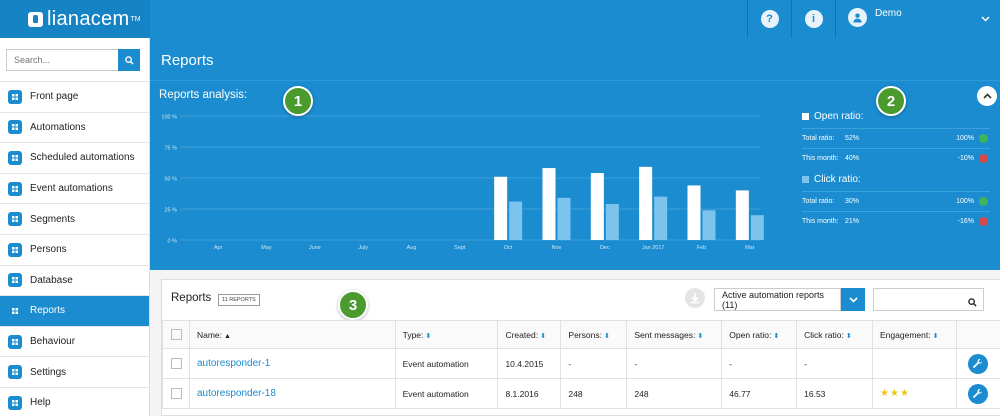 The height and width of the screenshot is (416, 1000). Describe the element at coordinates (965, 221) in the screenshot. I see `click-month-change: -16%` at that location.